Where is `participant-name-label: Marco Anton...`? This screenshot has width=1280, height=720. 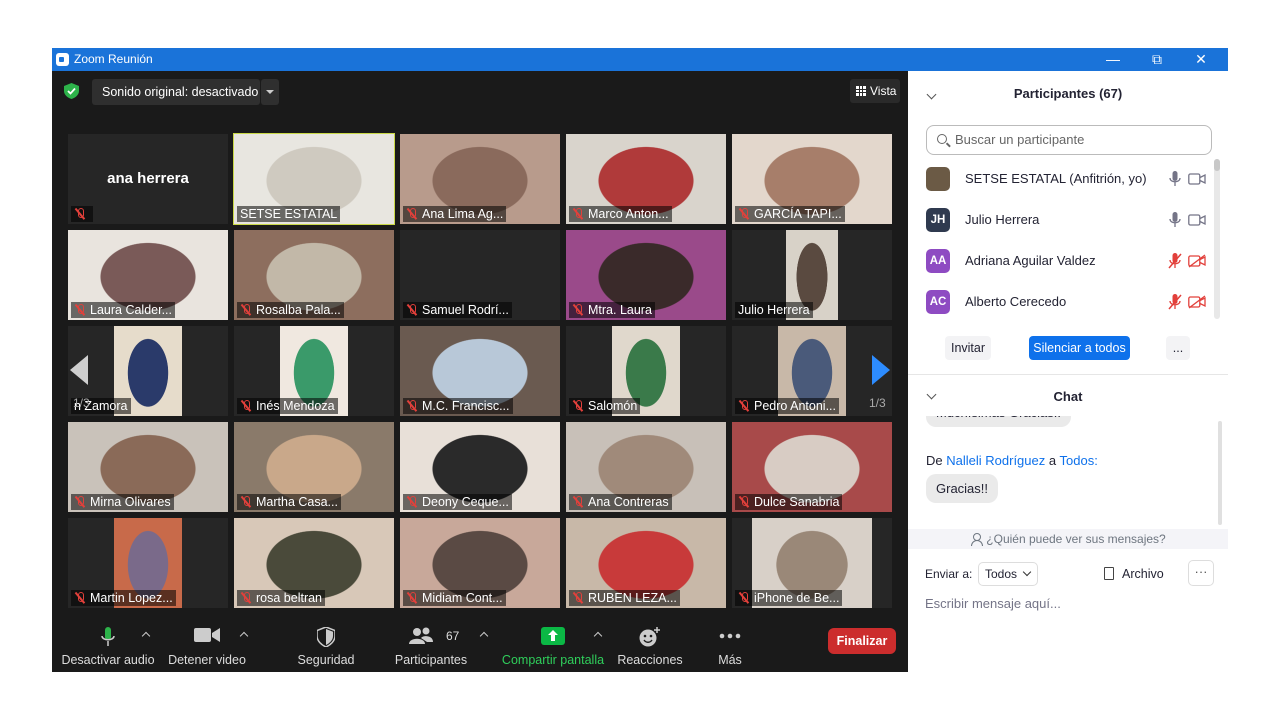 participant-name-label: Marco Anton... is located at coordinates (620, 214).